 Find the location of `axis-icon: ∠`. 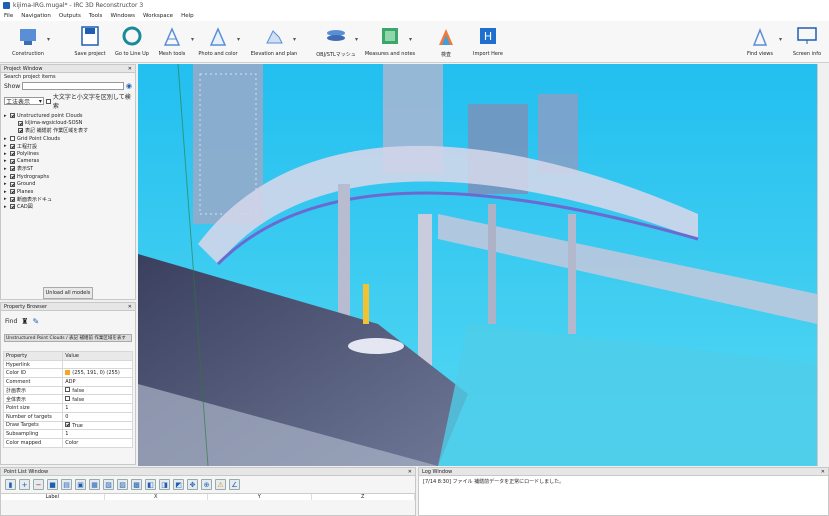

axis-icon: ∠ is located at coordinates (234, 484).